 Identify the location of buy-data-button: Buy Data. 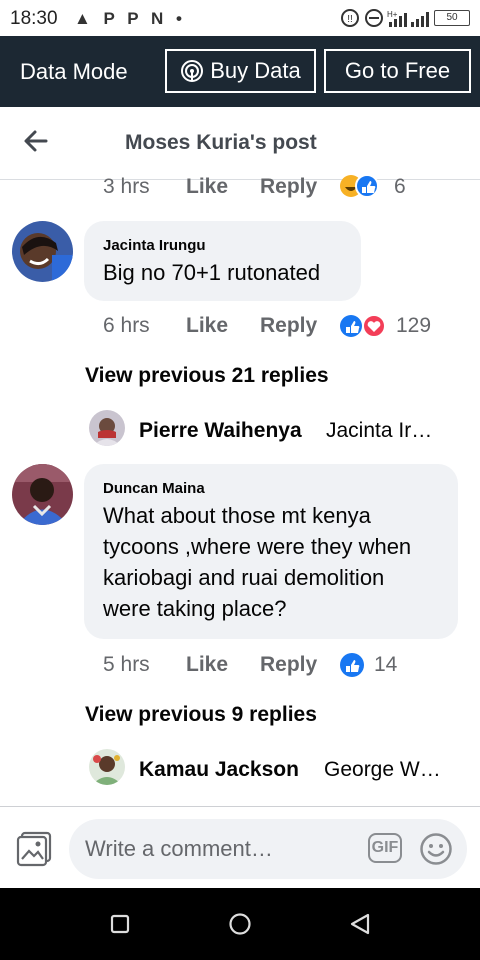
(240, 71).